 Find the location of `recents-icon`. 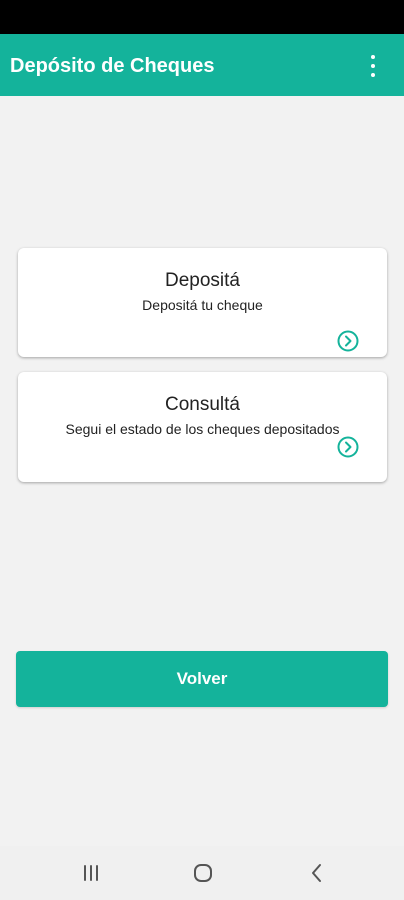

recents-icon is located at coordinates (91, 873).